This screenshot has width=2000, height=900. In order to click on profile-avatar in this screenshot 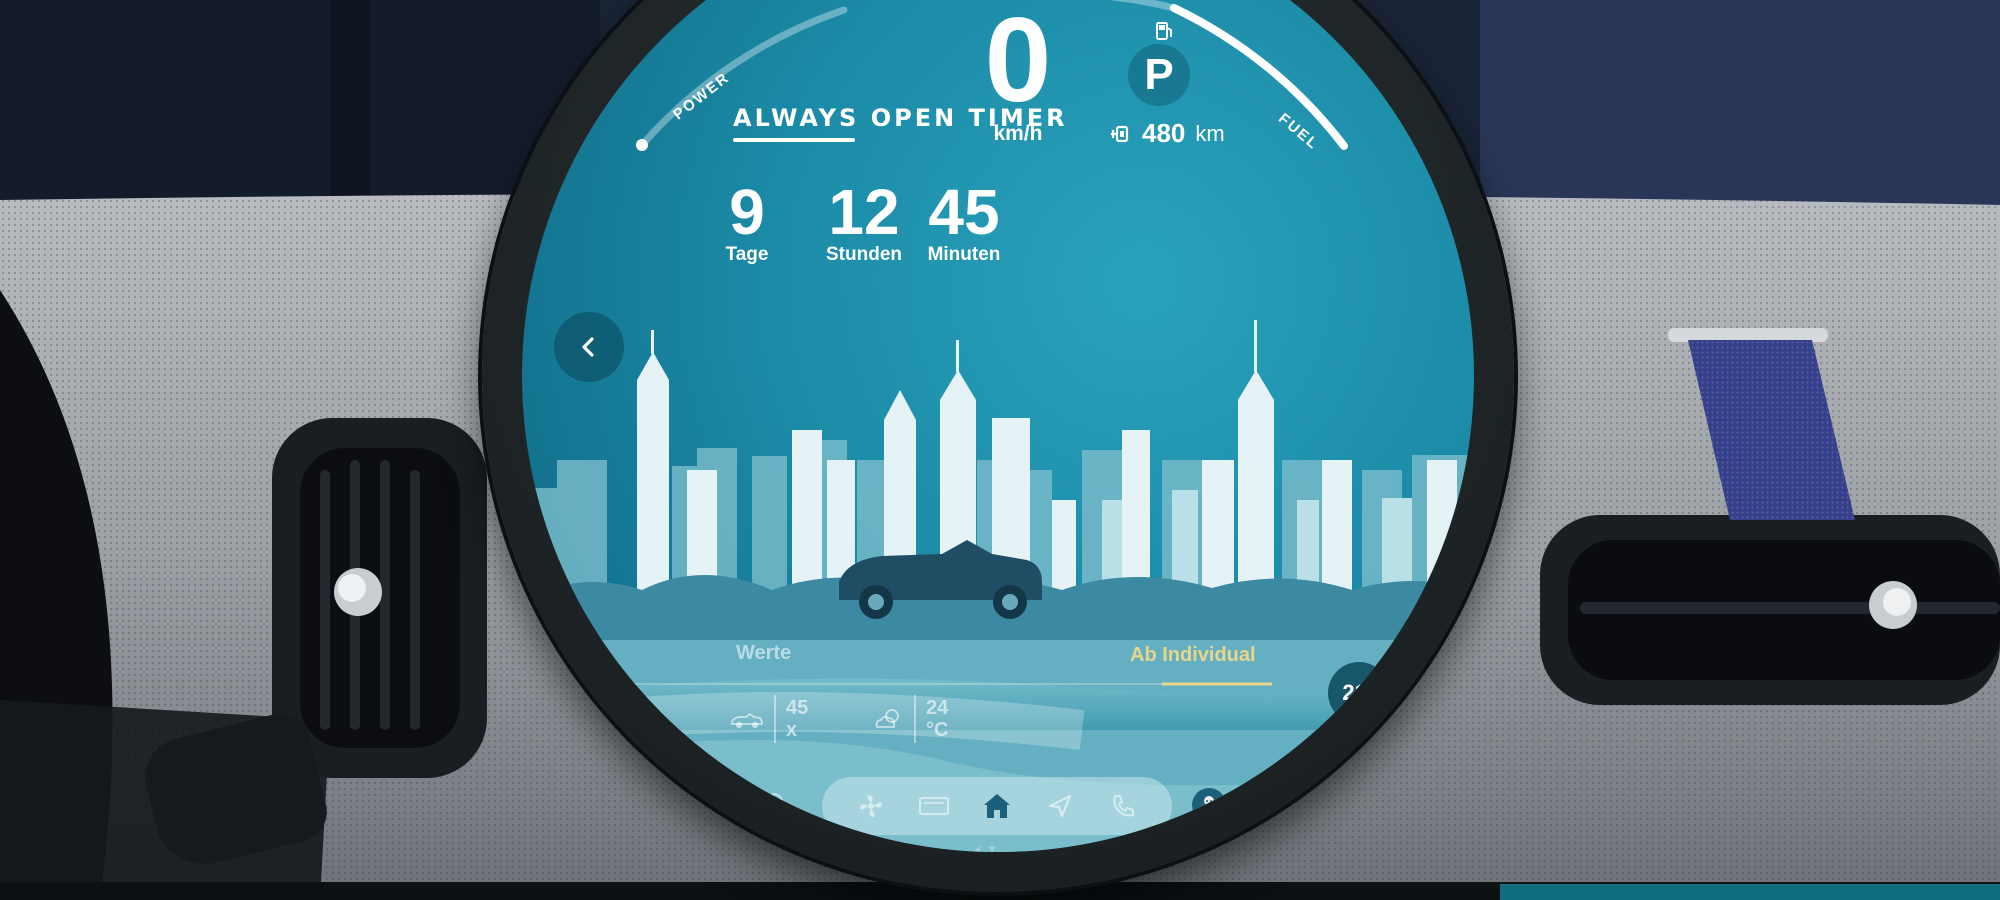, I will do `click(1209, 805)`.